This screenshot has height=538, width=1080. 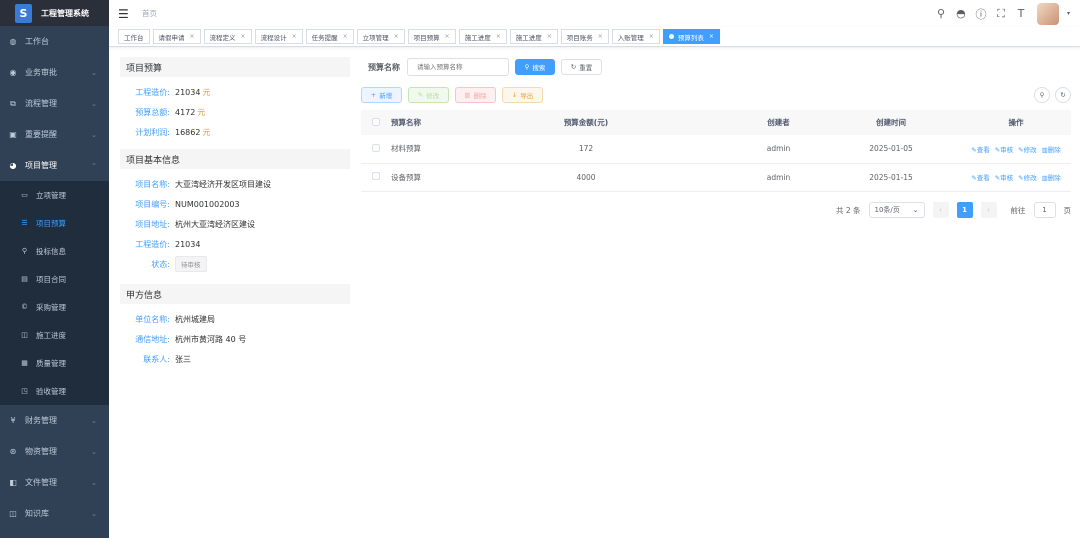 What do you see at coordinates (1030, 178) in the screenshot?
I see `action-label: 修改` at bounding box center [1030, 178].